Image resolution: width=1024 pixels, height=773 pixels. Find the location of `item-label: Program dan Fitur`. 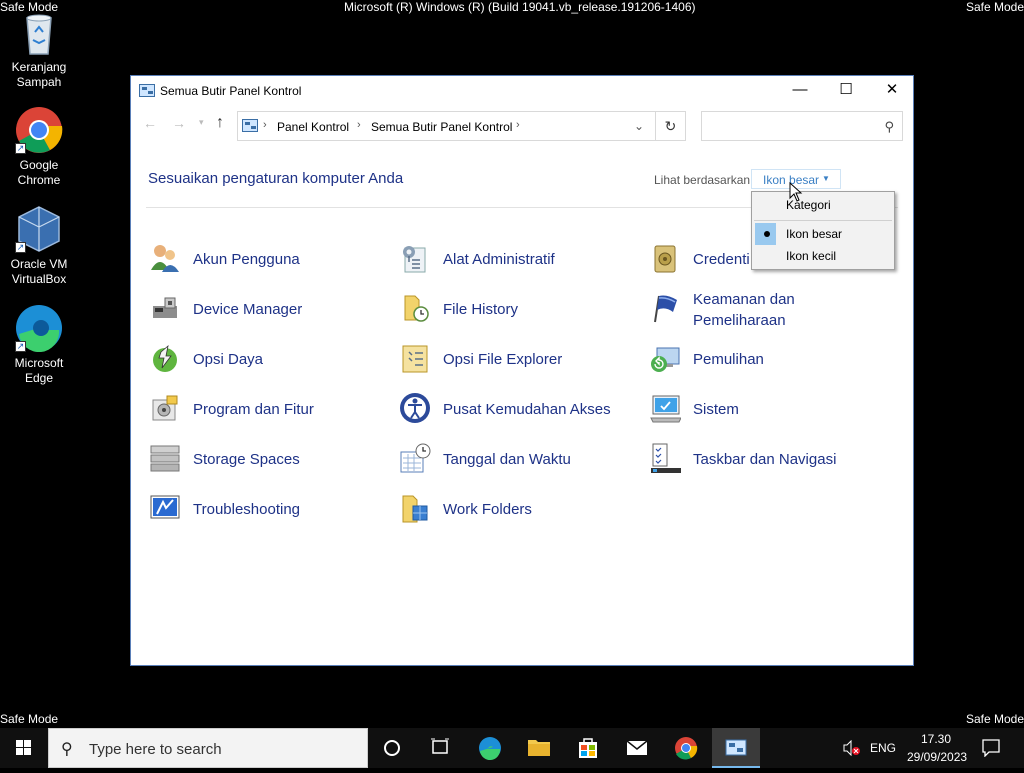

item-label: Program dan Fitur is located at coordinates (253, 409).